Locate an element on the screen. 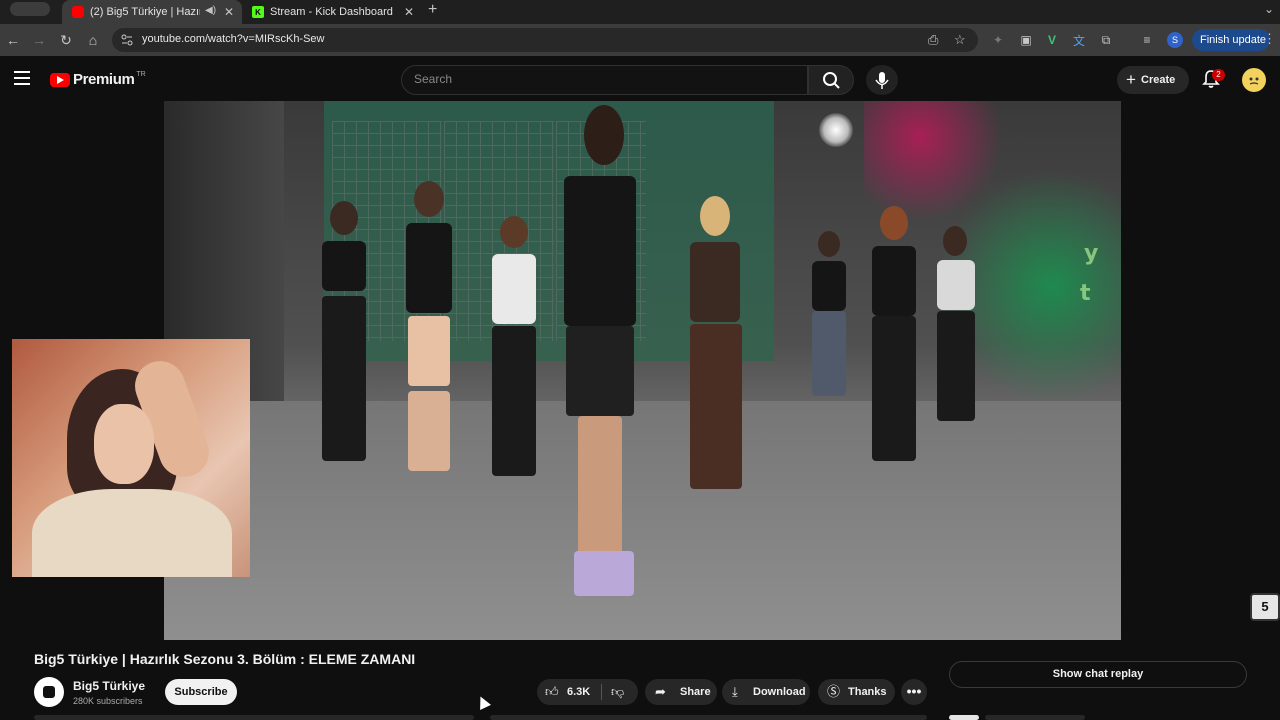 This screenshot has height=720, width=1280. back-button: ← is located at coordinates (13, 40).